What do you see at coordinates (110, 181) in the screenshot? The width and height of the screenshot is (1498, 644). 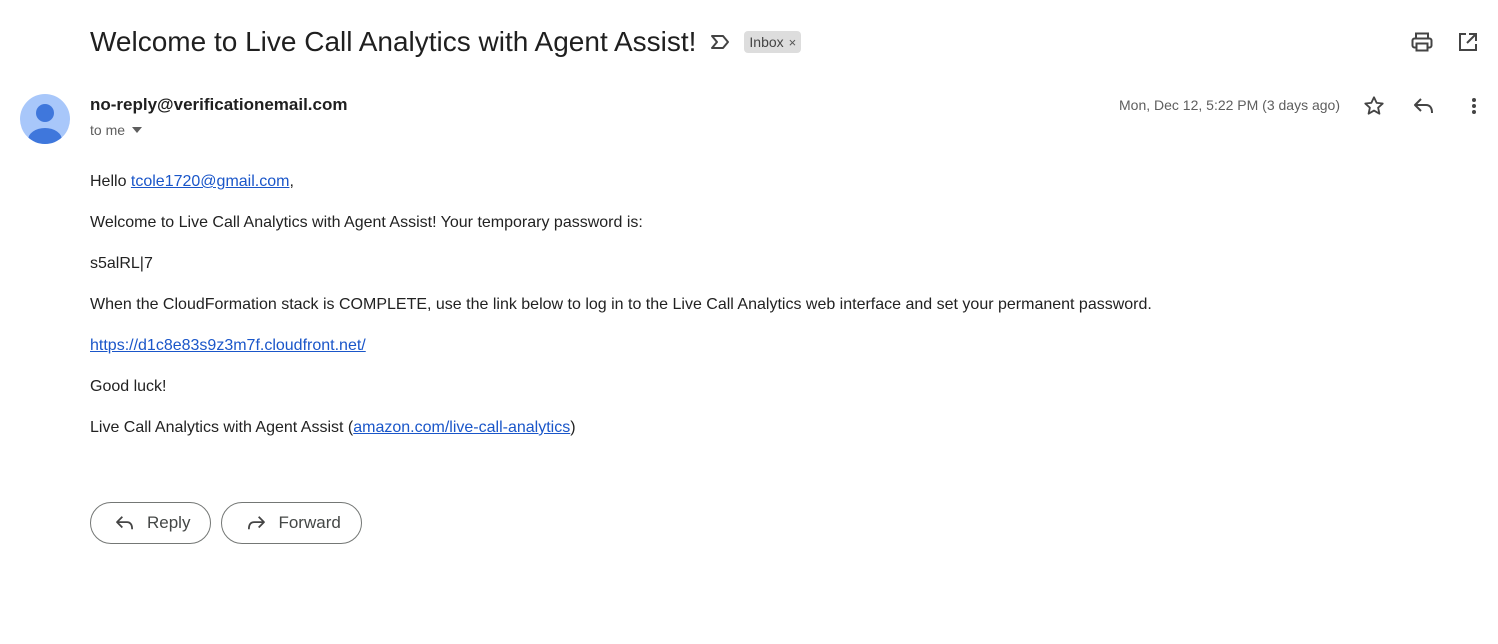 I see `greeting-prefix: Hello` at bounding box center [110, 181].